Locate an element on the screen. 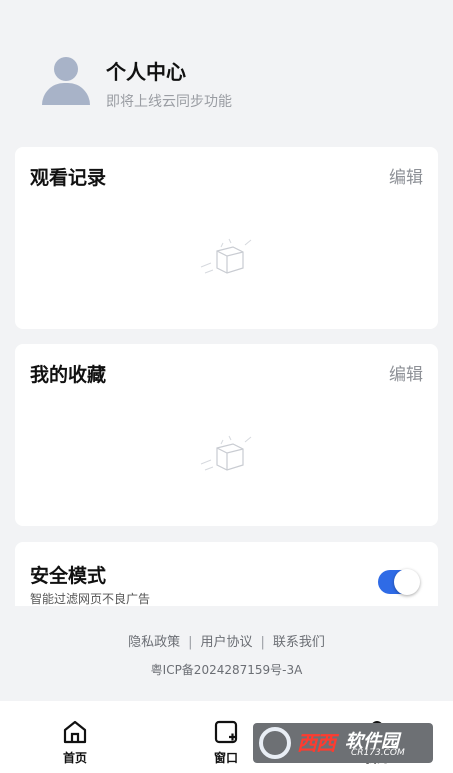 The height and width of the screenshot is (773, 453). icp-number: 粤ICP备2024287159号-3A is located at coordinates (226, 670).